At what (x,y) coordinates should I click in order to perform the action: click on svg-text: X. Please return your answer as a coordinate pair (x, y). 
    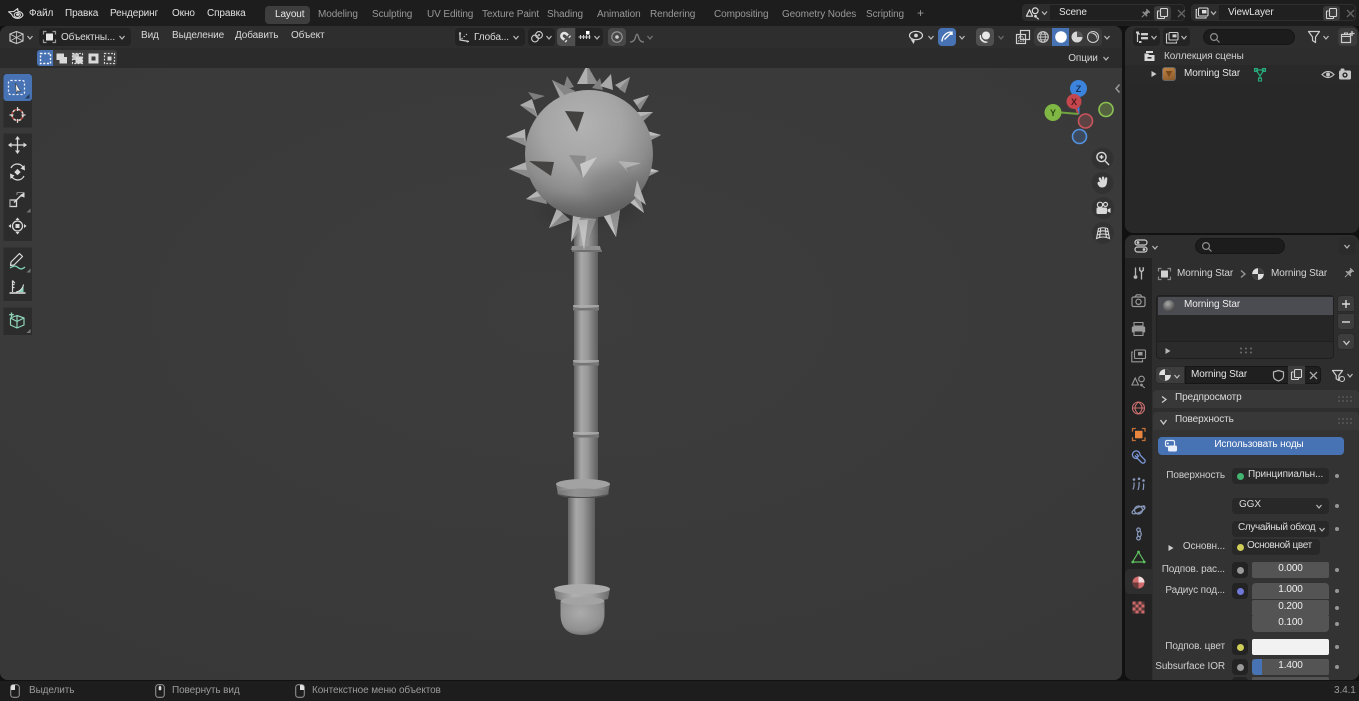
    Looking at the image, I should click on (1074, 102).